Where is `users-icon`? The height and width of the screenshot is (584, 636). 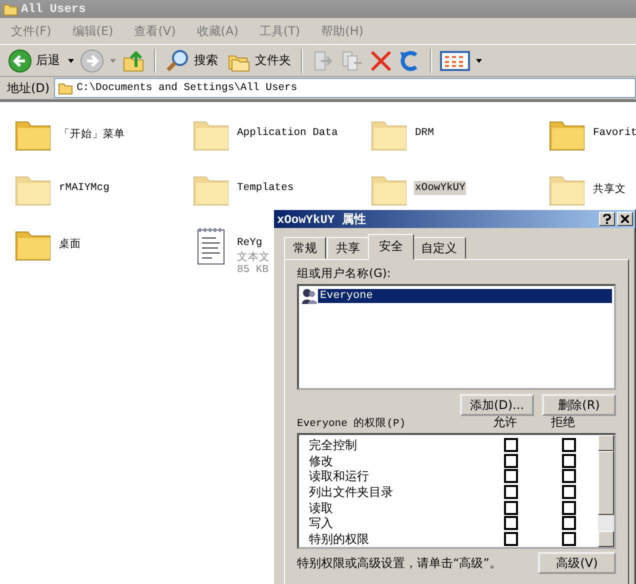
users-icon is located at coordinates (309, 296).